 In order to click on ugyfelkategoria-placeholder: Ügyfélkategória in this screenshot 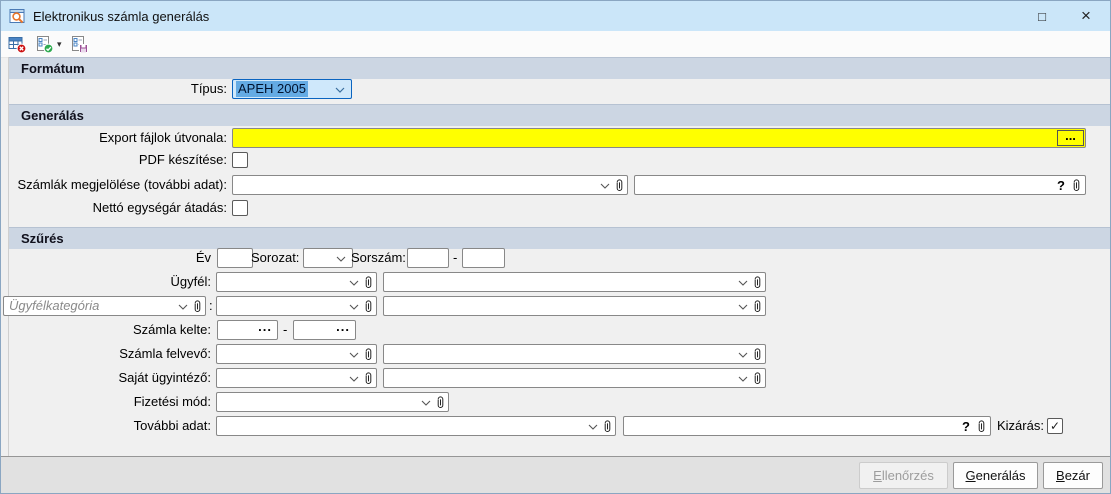, I will do `click(54, 305)`.